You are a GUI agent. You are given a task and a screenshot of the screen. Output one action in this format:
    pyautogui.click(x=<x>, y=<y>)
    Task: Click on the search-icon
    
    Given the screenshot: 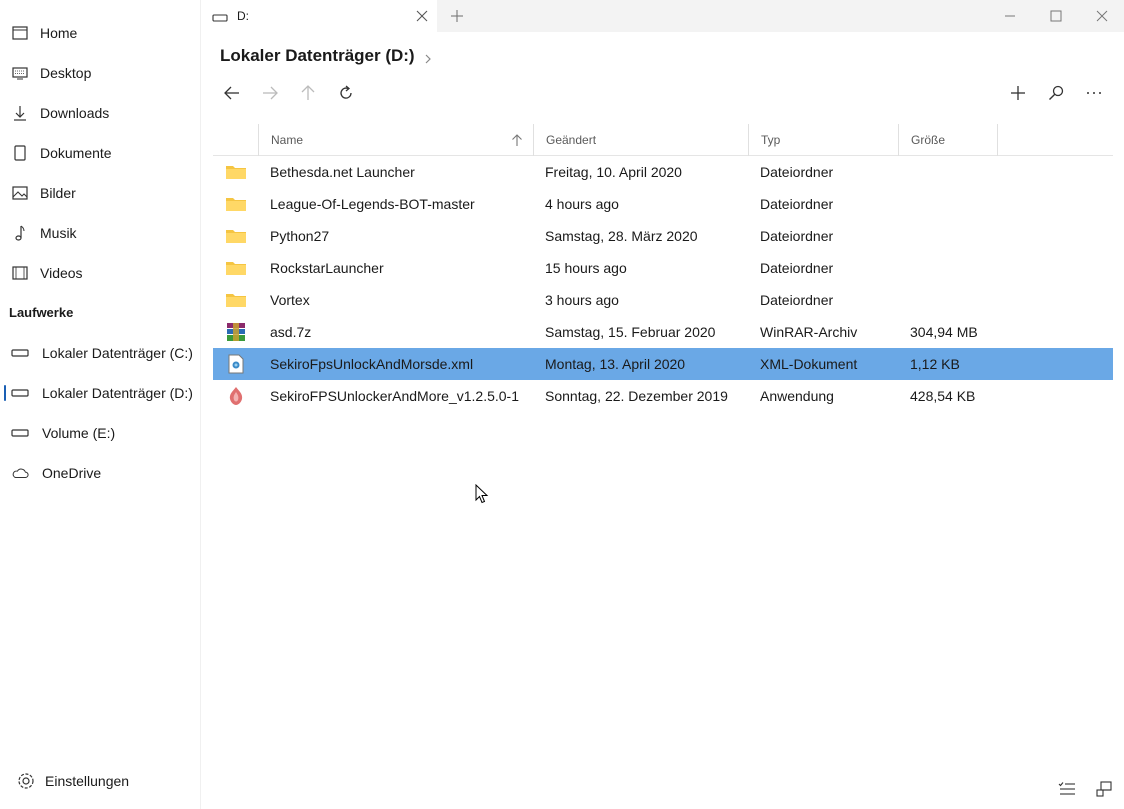 What is the action you would take?
    pyautogui.click(x=1056, y=92)
    